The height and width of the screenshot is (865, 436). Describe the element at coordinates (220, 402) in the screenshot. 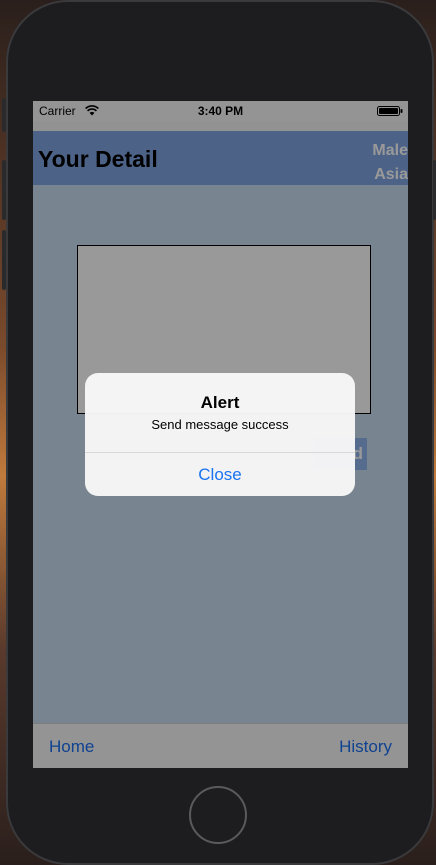

I see `alert-title: Alert` at that location.